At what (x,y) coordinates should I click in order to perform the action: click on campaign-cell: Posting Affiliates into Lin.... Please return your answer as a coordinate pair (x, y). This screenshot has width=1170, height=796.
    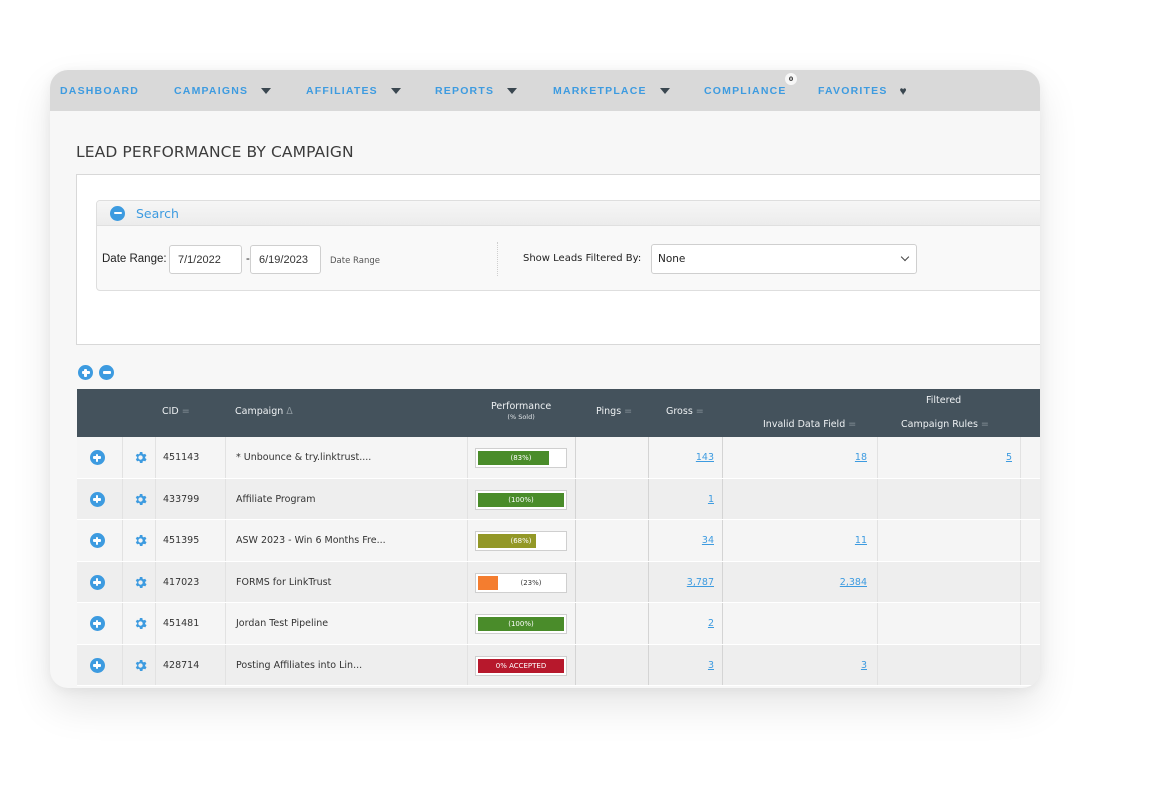
    Looking at the image, I should click on (299, 666).